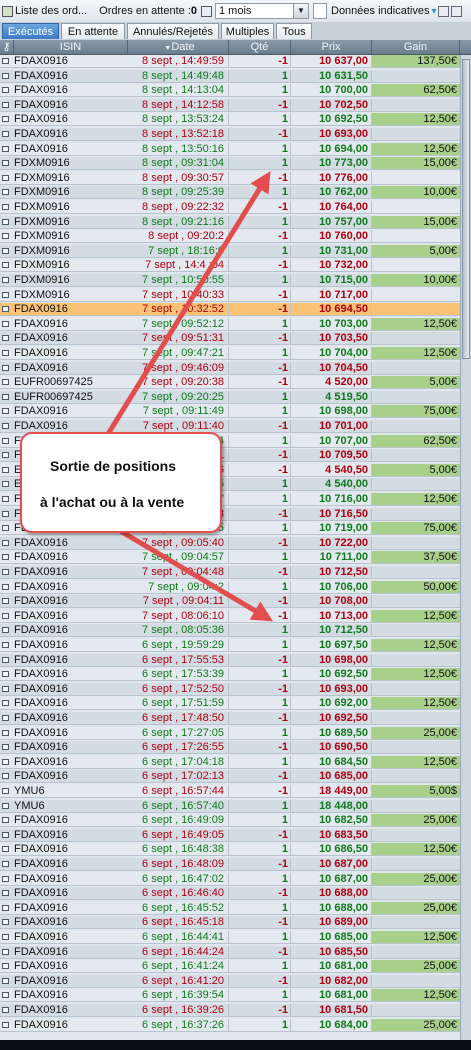 This screenshot has width=471, height=1050. I want to click on callout-line-2: à l'achat ou à la vente, so click(112, 502).